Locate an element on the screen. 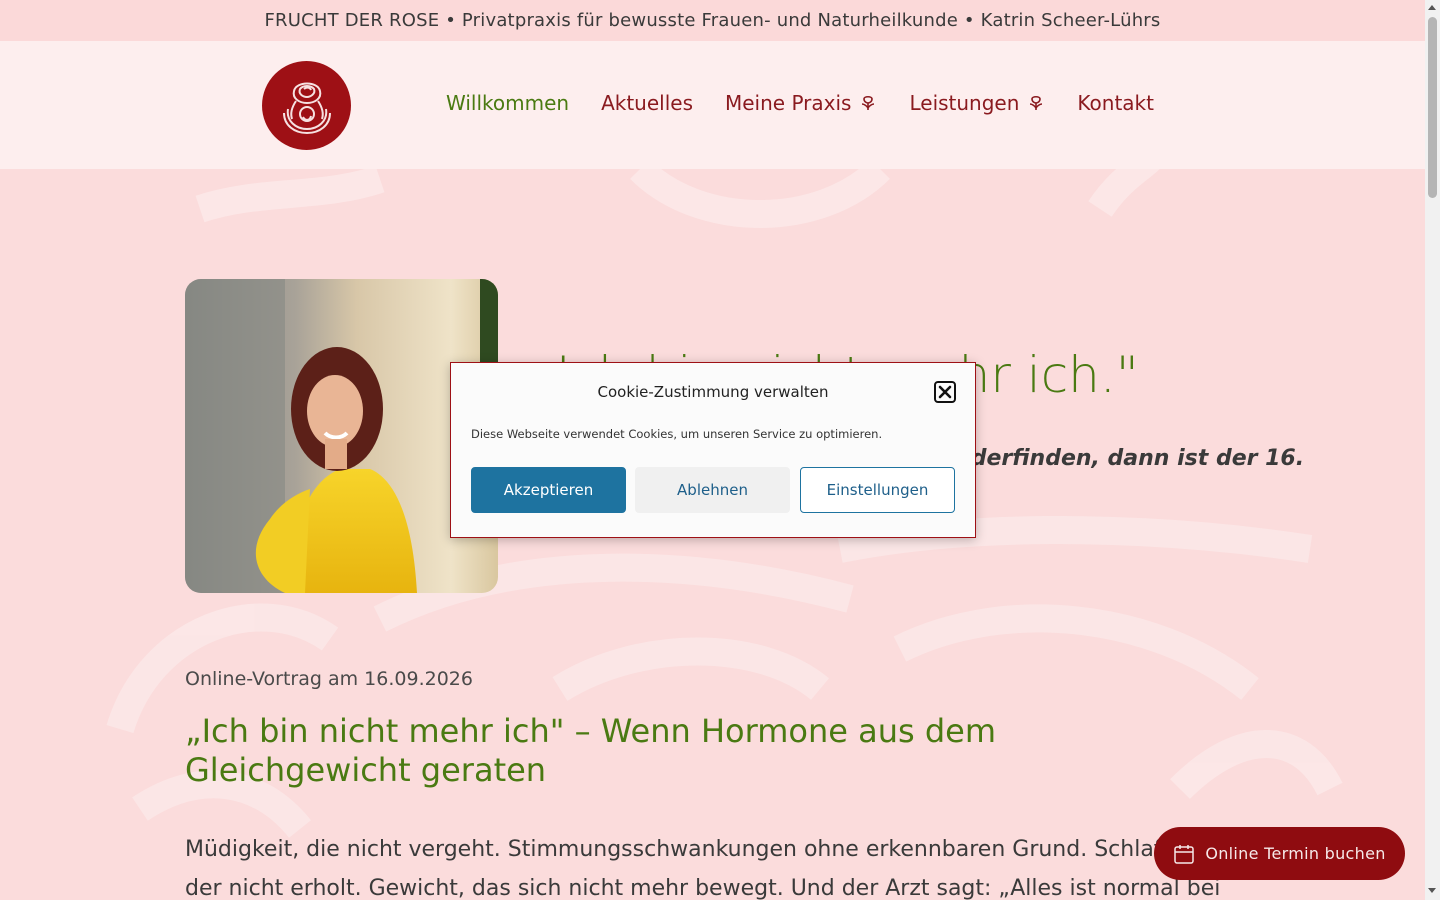 This screenshot has height=900, width=1440. rose-logo-icon is located at coordinates (306, 108).